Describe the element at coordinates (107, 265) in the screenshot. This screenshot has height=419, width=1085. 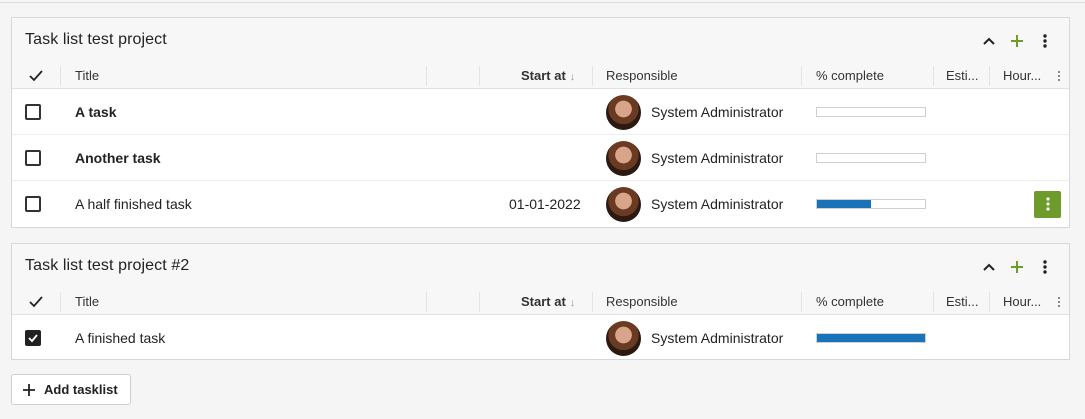
I see `tasklist-title: Task list test project #2` at that location.